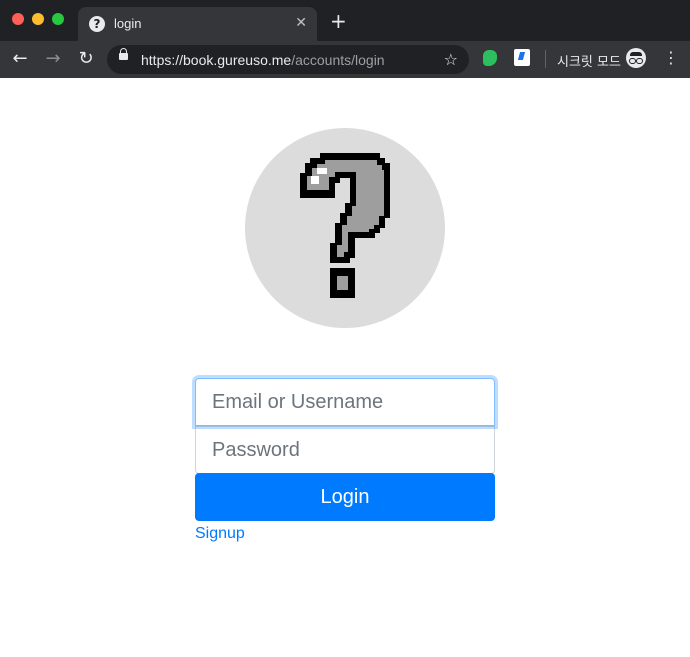  Describe the element at coordinates (97, 24) in the screenshot. I see `favicon-question-icon: ?` at that location.